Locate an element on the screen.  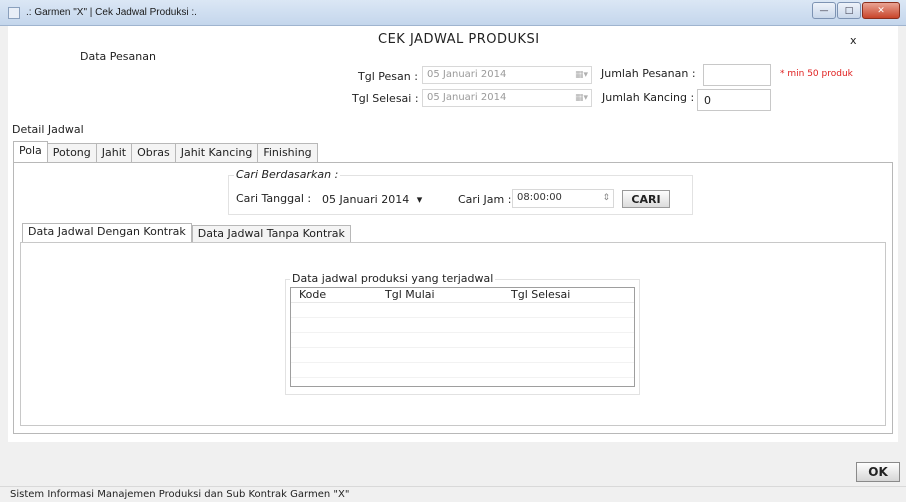
close-window-button: ✕ is located at coordinates (881, 10).